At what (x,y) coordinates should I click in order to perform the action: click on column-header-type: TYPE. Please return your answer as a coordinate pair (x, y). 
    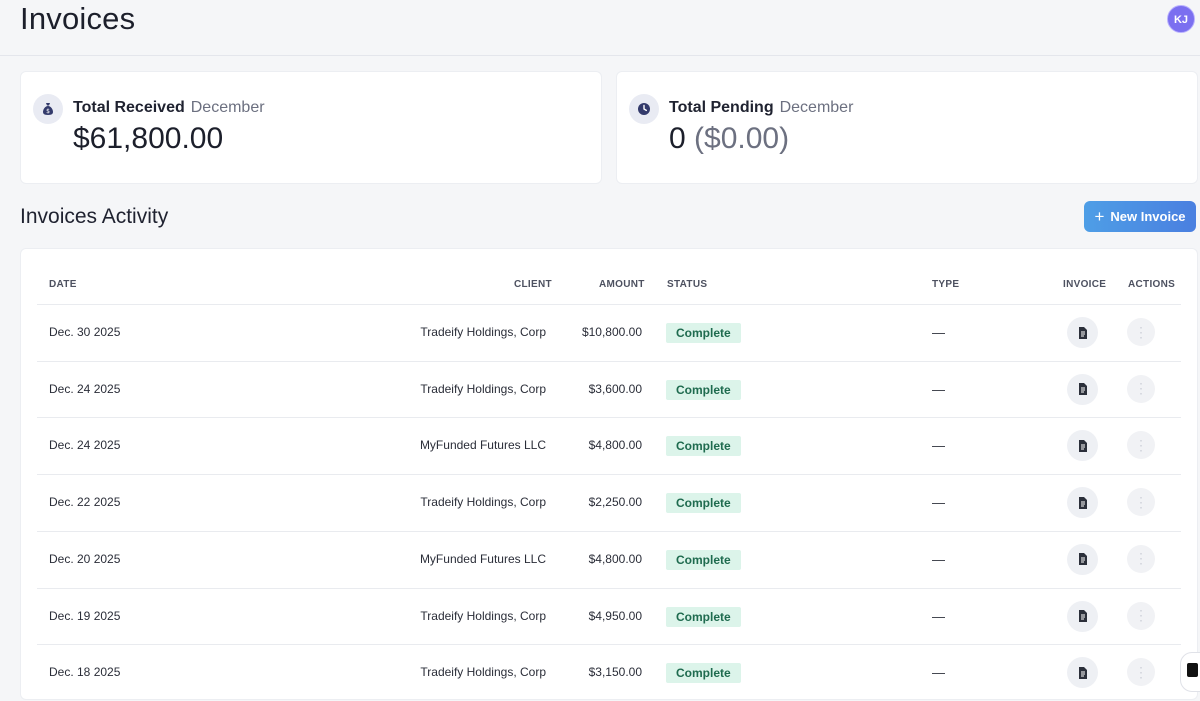
    Looking at the image, I should click on (945, 284).